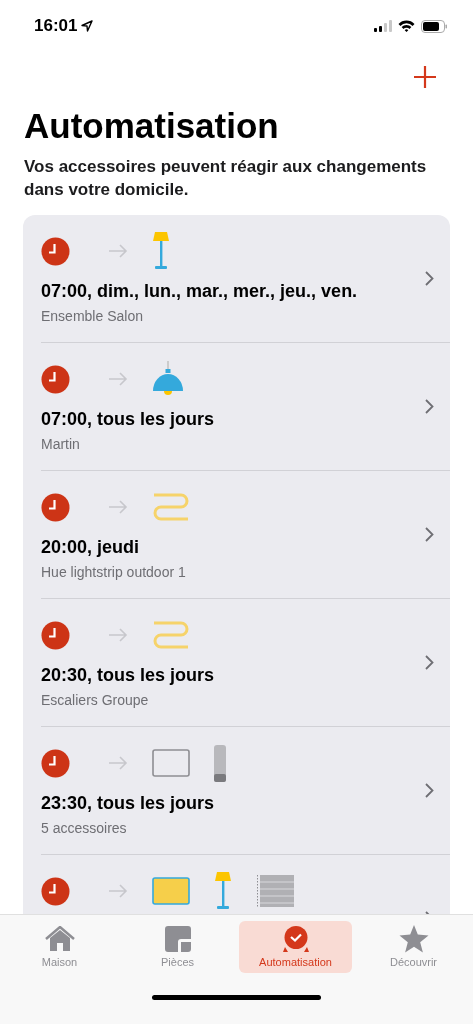 The height and width of the screenshot is (1024, 473). Describe the element at coordinates (114, 572) in the screenshot. I see `automation-accessory: Hue lightstrip outdoor 1` at that location.